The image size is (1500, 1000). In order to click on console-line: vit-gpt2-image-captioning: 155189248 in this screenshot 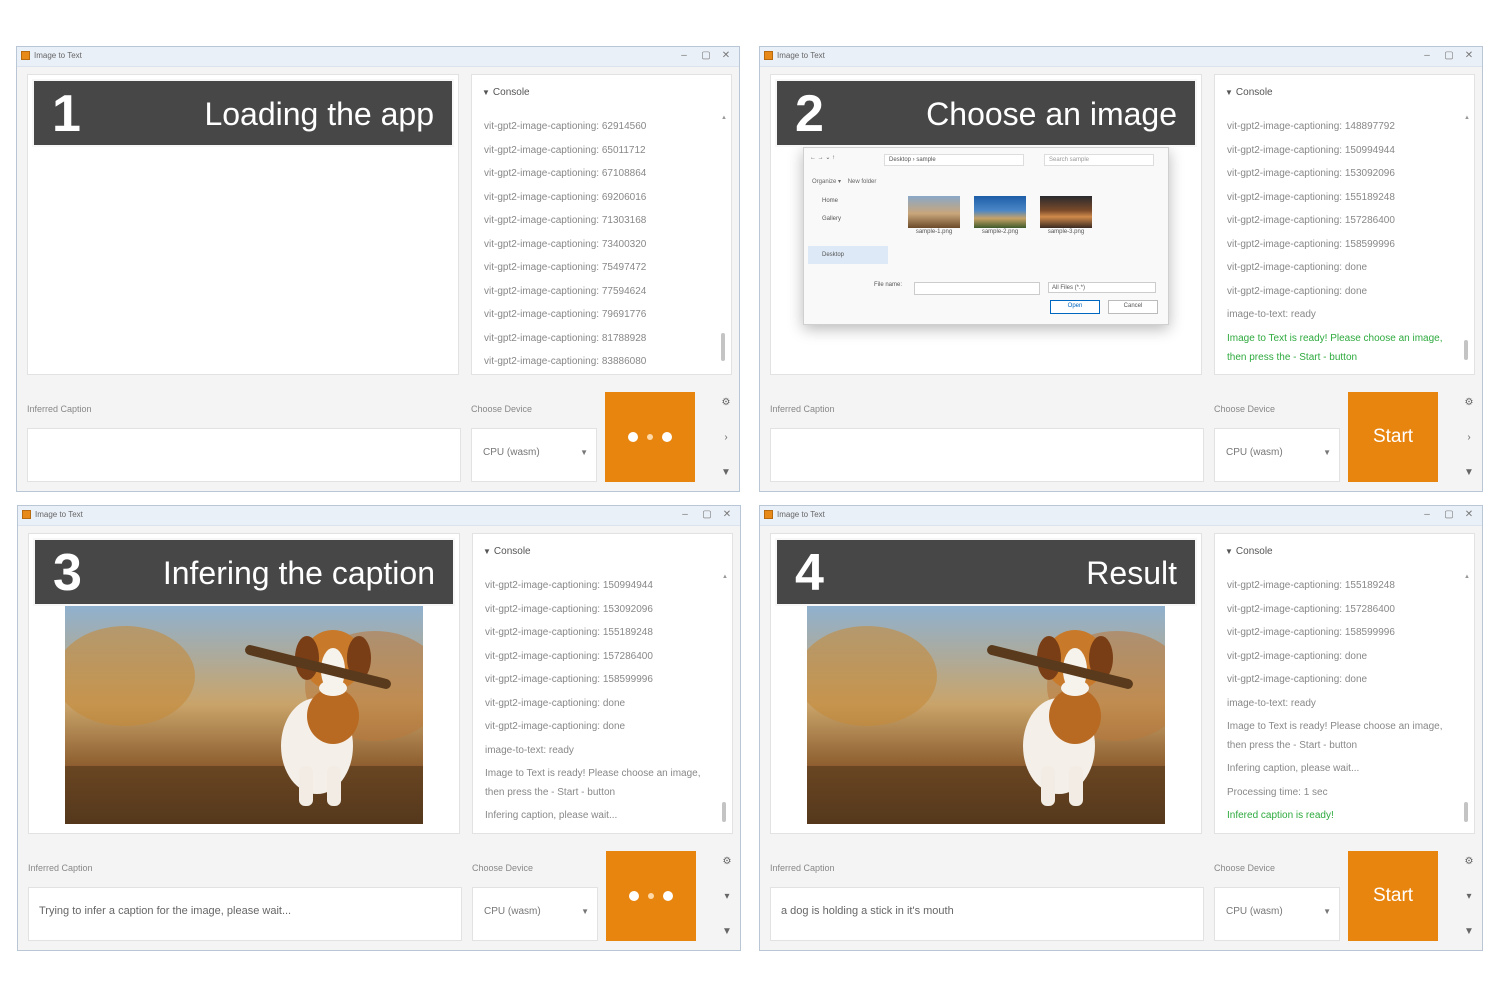, I will do `click(1311, 197)`.